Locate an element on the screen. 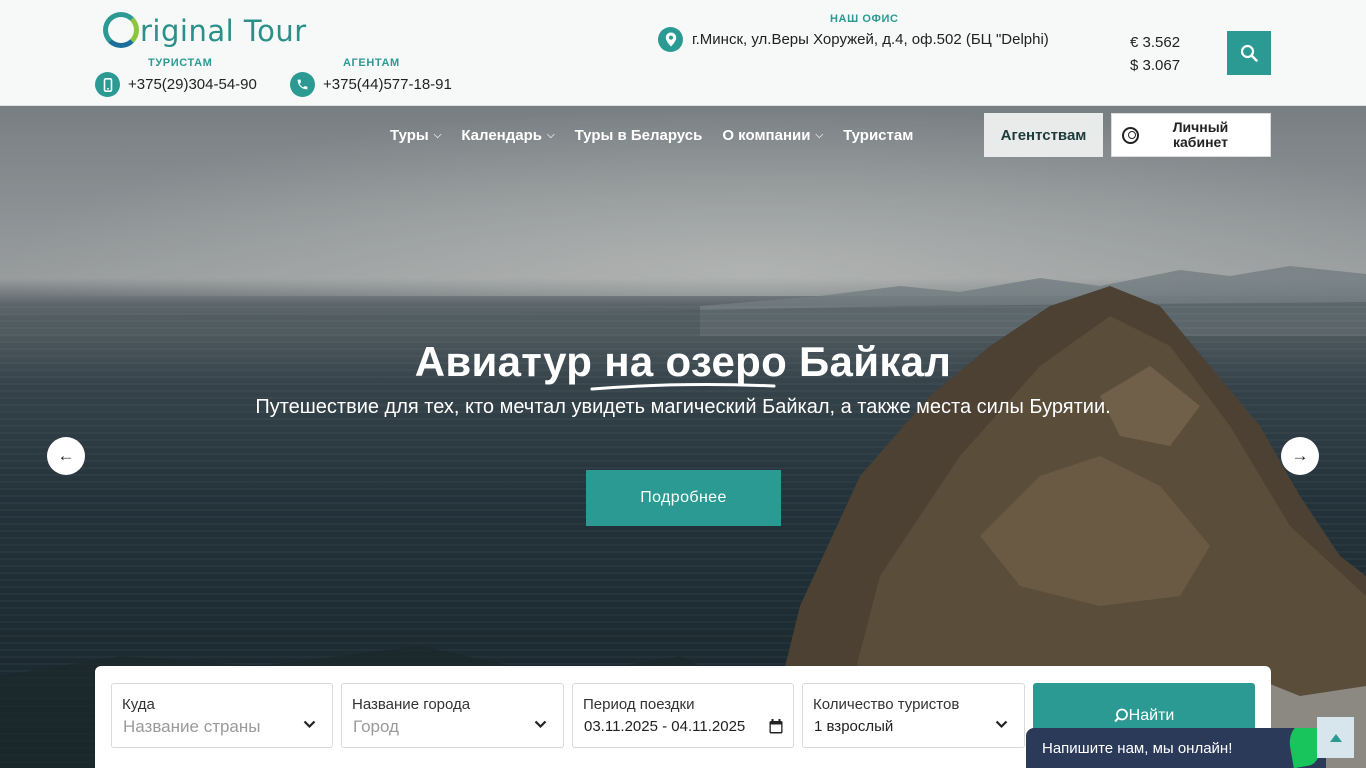  tourists-count-select: Количество туристов 1 взрослый is located at coordinates (913, 715).